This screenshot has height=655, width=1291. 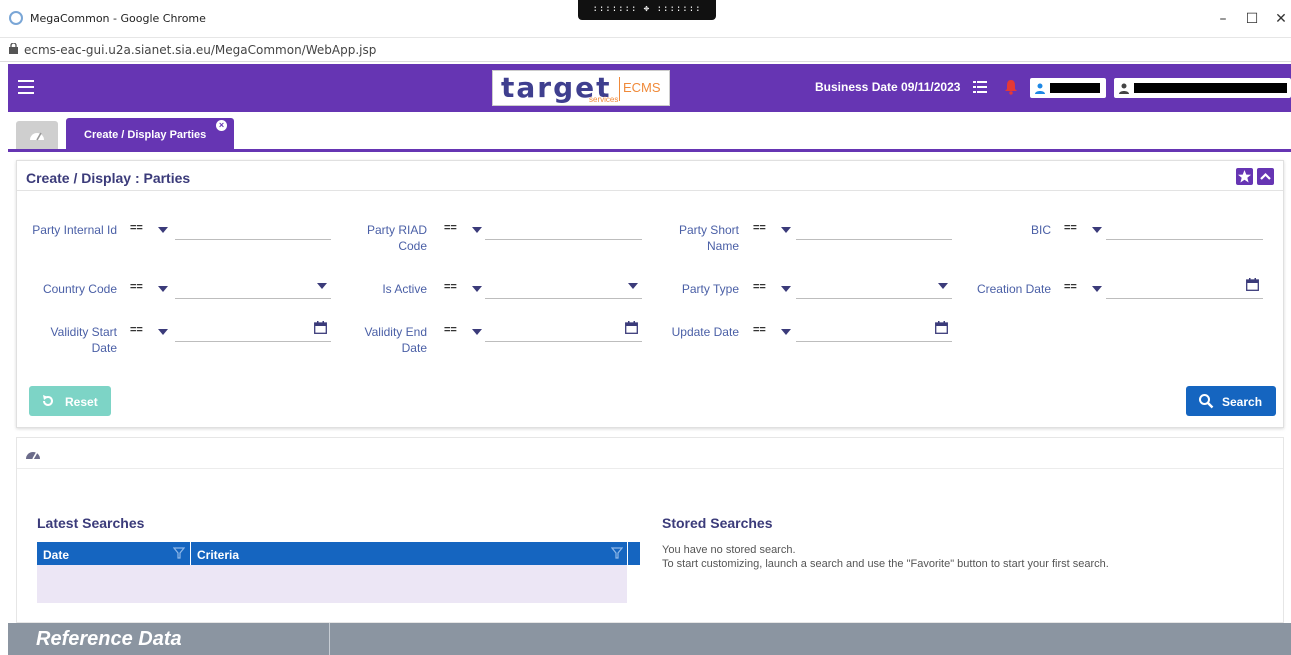 What do you see at coordinates (108, 178) in the screenshot?
I see `page-title: Create / Display : Parties` at bounding box center [108, 178].